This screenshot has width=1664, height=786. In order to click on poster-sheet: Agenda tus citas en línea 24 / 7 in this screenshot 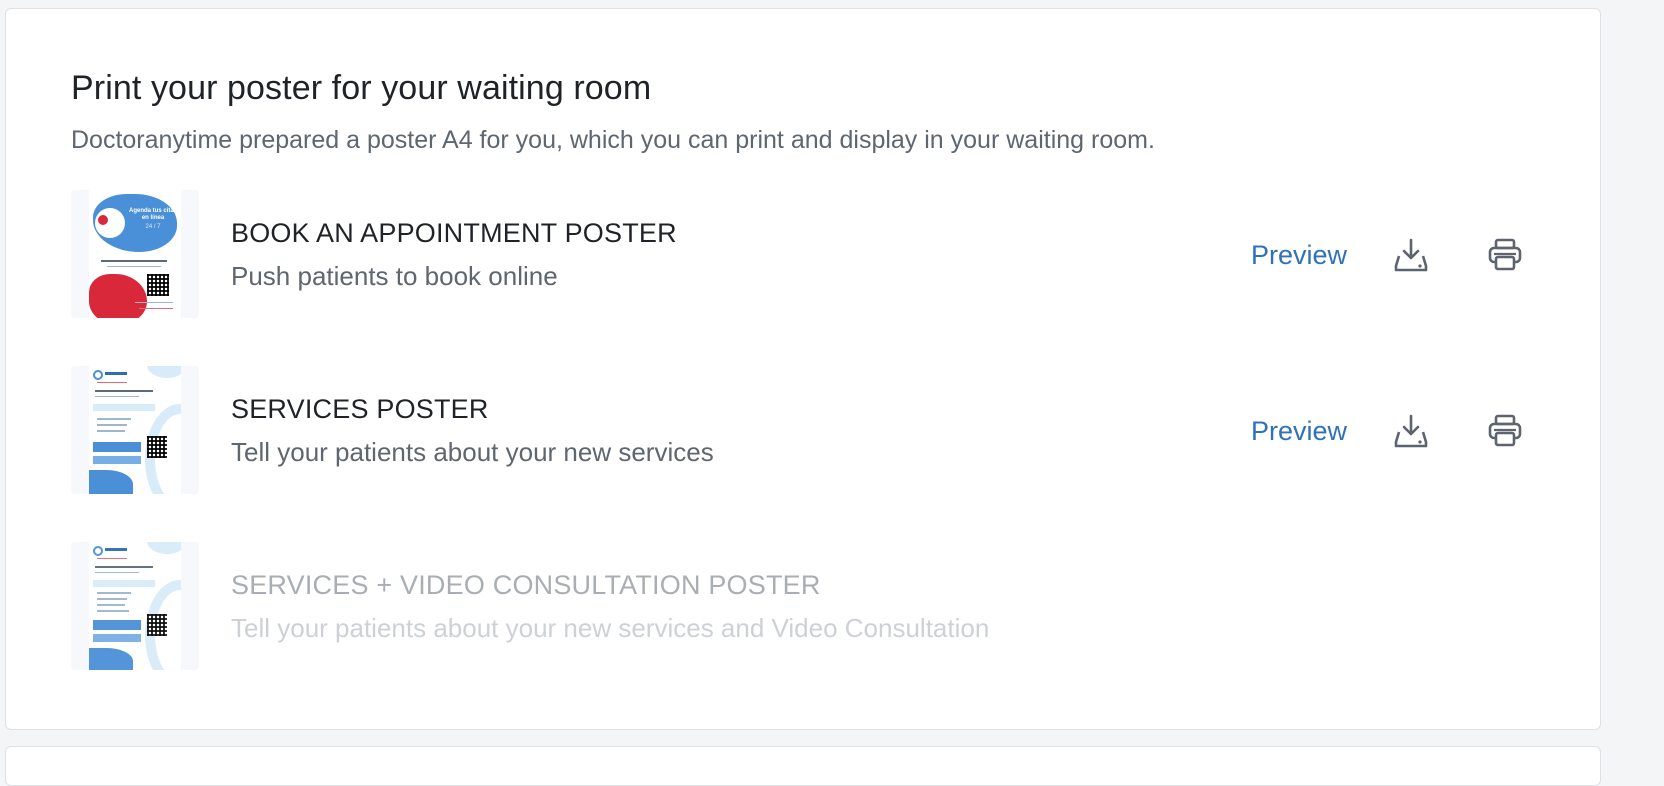, I will do `click(135, 254)`.